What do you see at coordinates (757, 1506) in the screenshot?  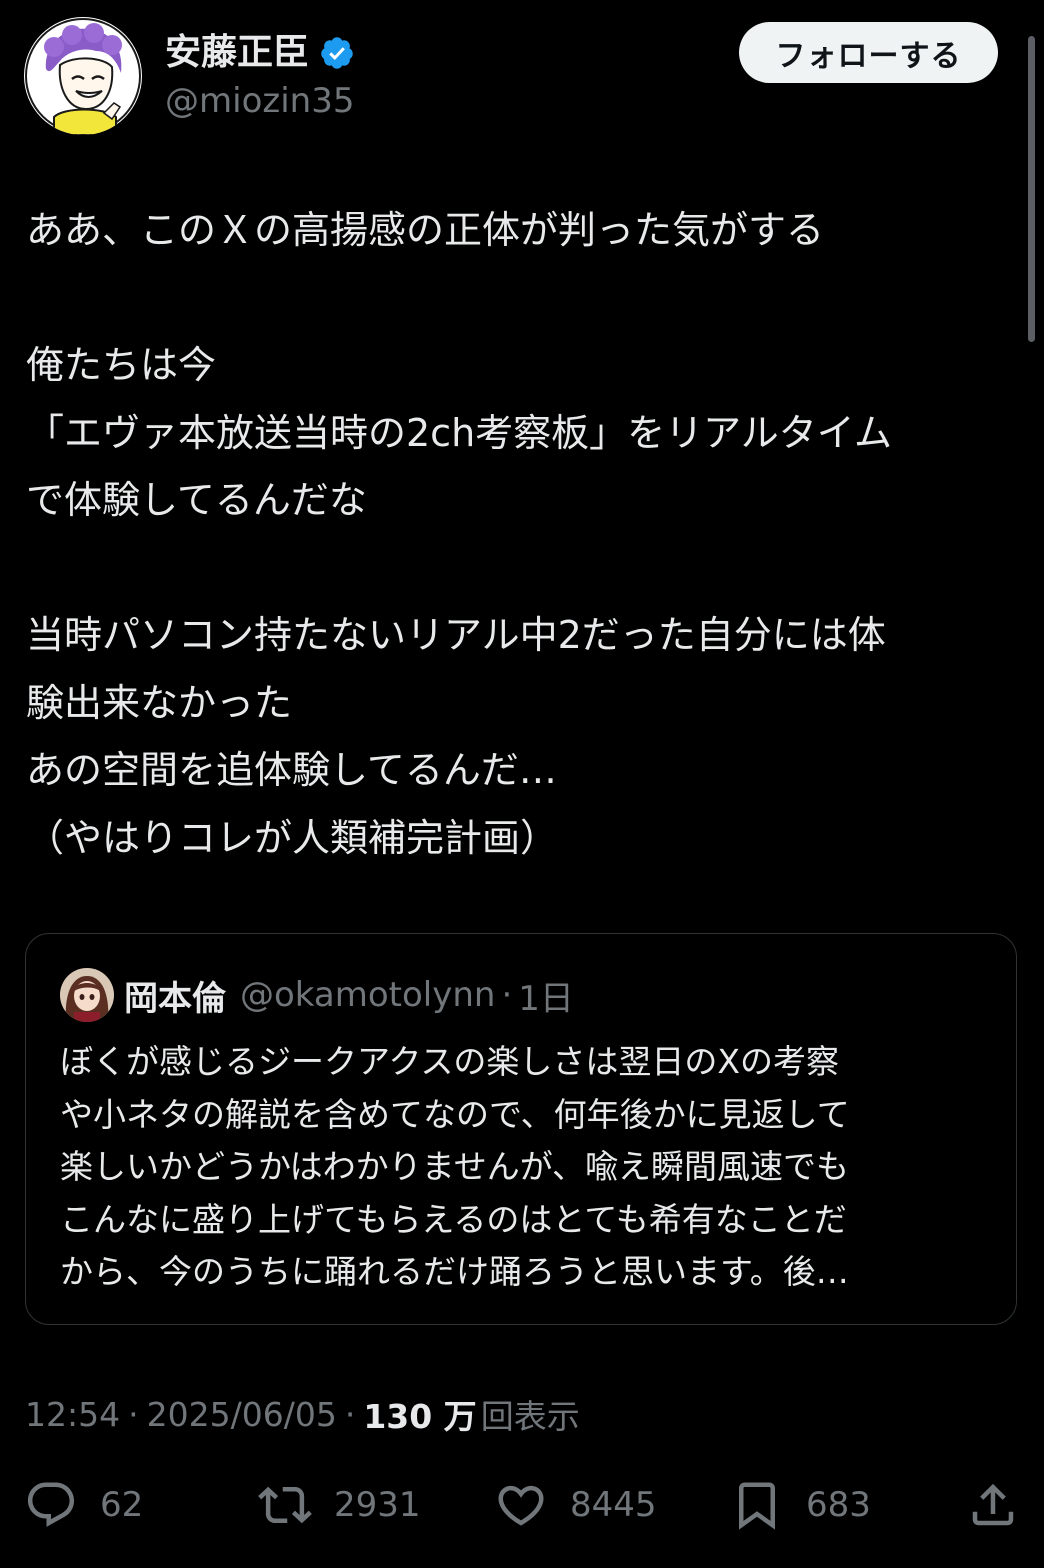 I see `bookmark-icon` at bounding box center [757, 1506].